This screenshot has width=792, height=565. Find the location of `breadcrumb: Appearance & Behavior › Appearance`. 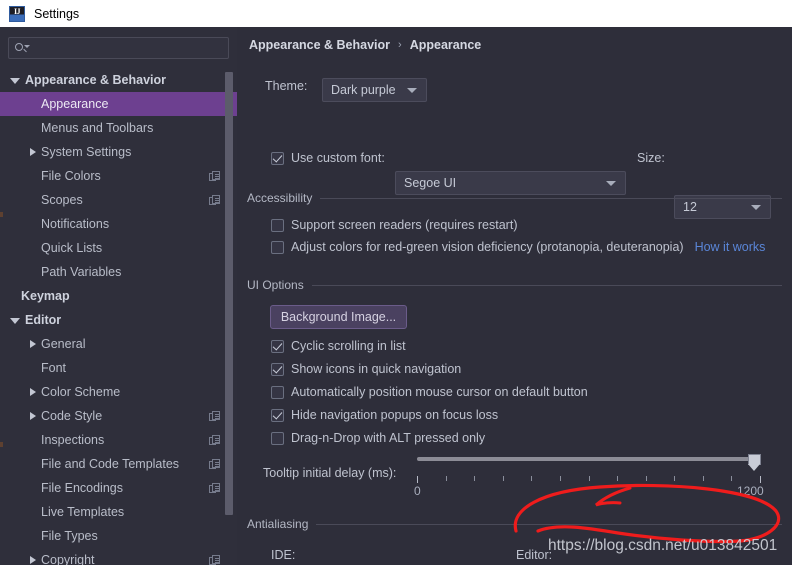

breadcrumb: Appearance & Behavior › Appearance is located at coordinates (365, 45).